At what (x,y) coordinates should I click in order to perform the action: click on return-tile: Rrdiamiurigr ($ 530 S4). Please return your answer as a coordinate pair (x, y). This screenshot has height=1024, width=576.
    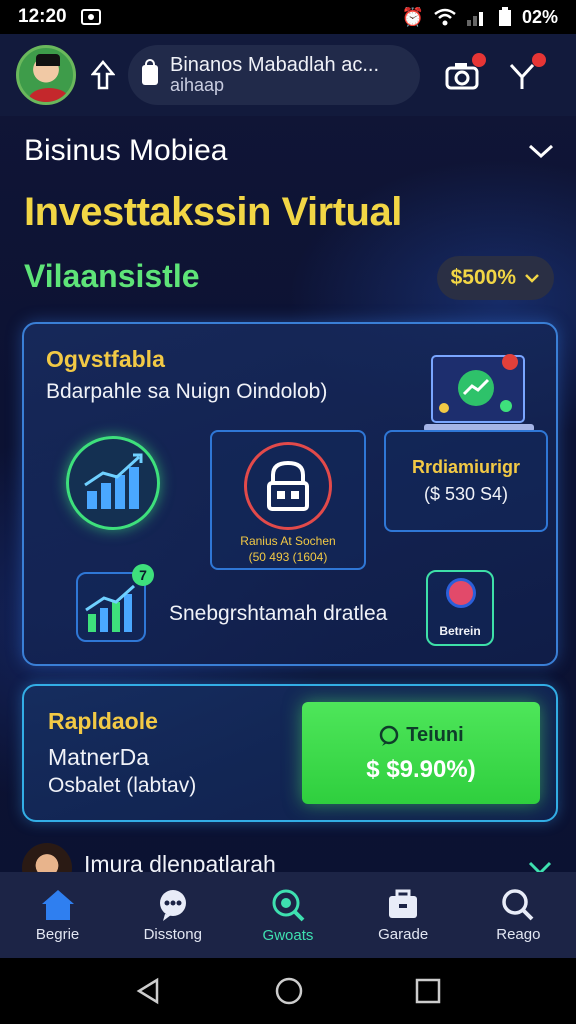
    Looking at the image, I should click on (466, 481).